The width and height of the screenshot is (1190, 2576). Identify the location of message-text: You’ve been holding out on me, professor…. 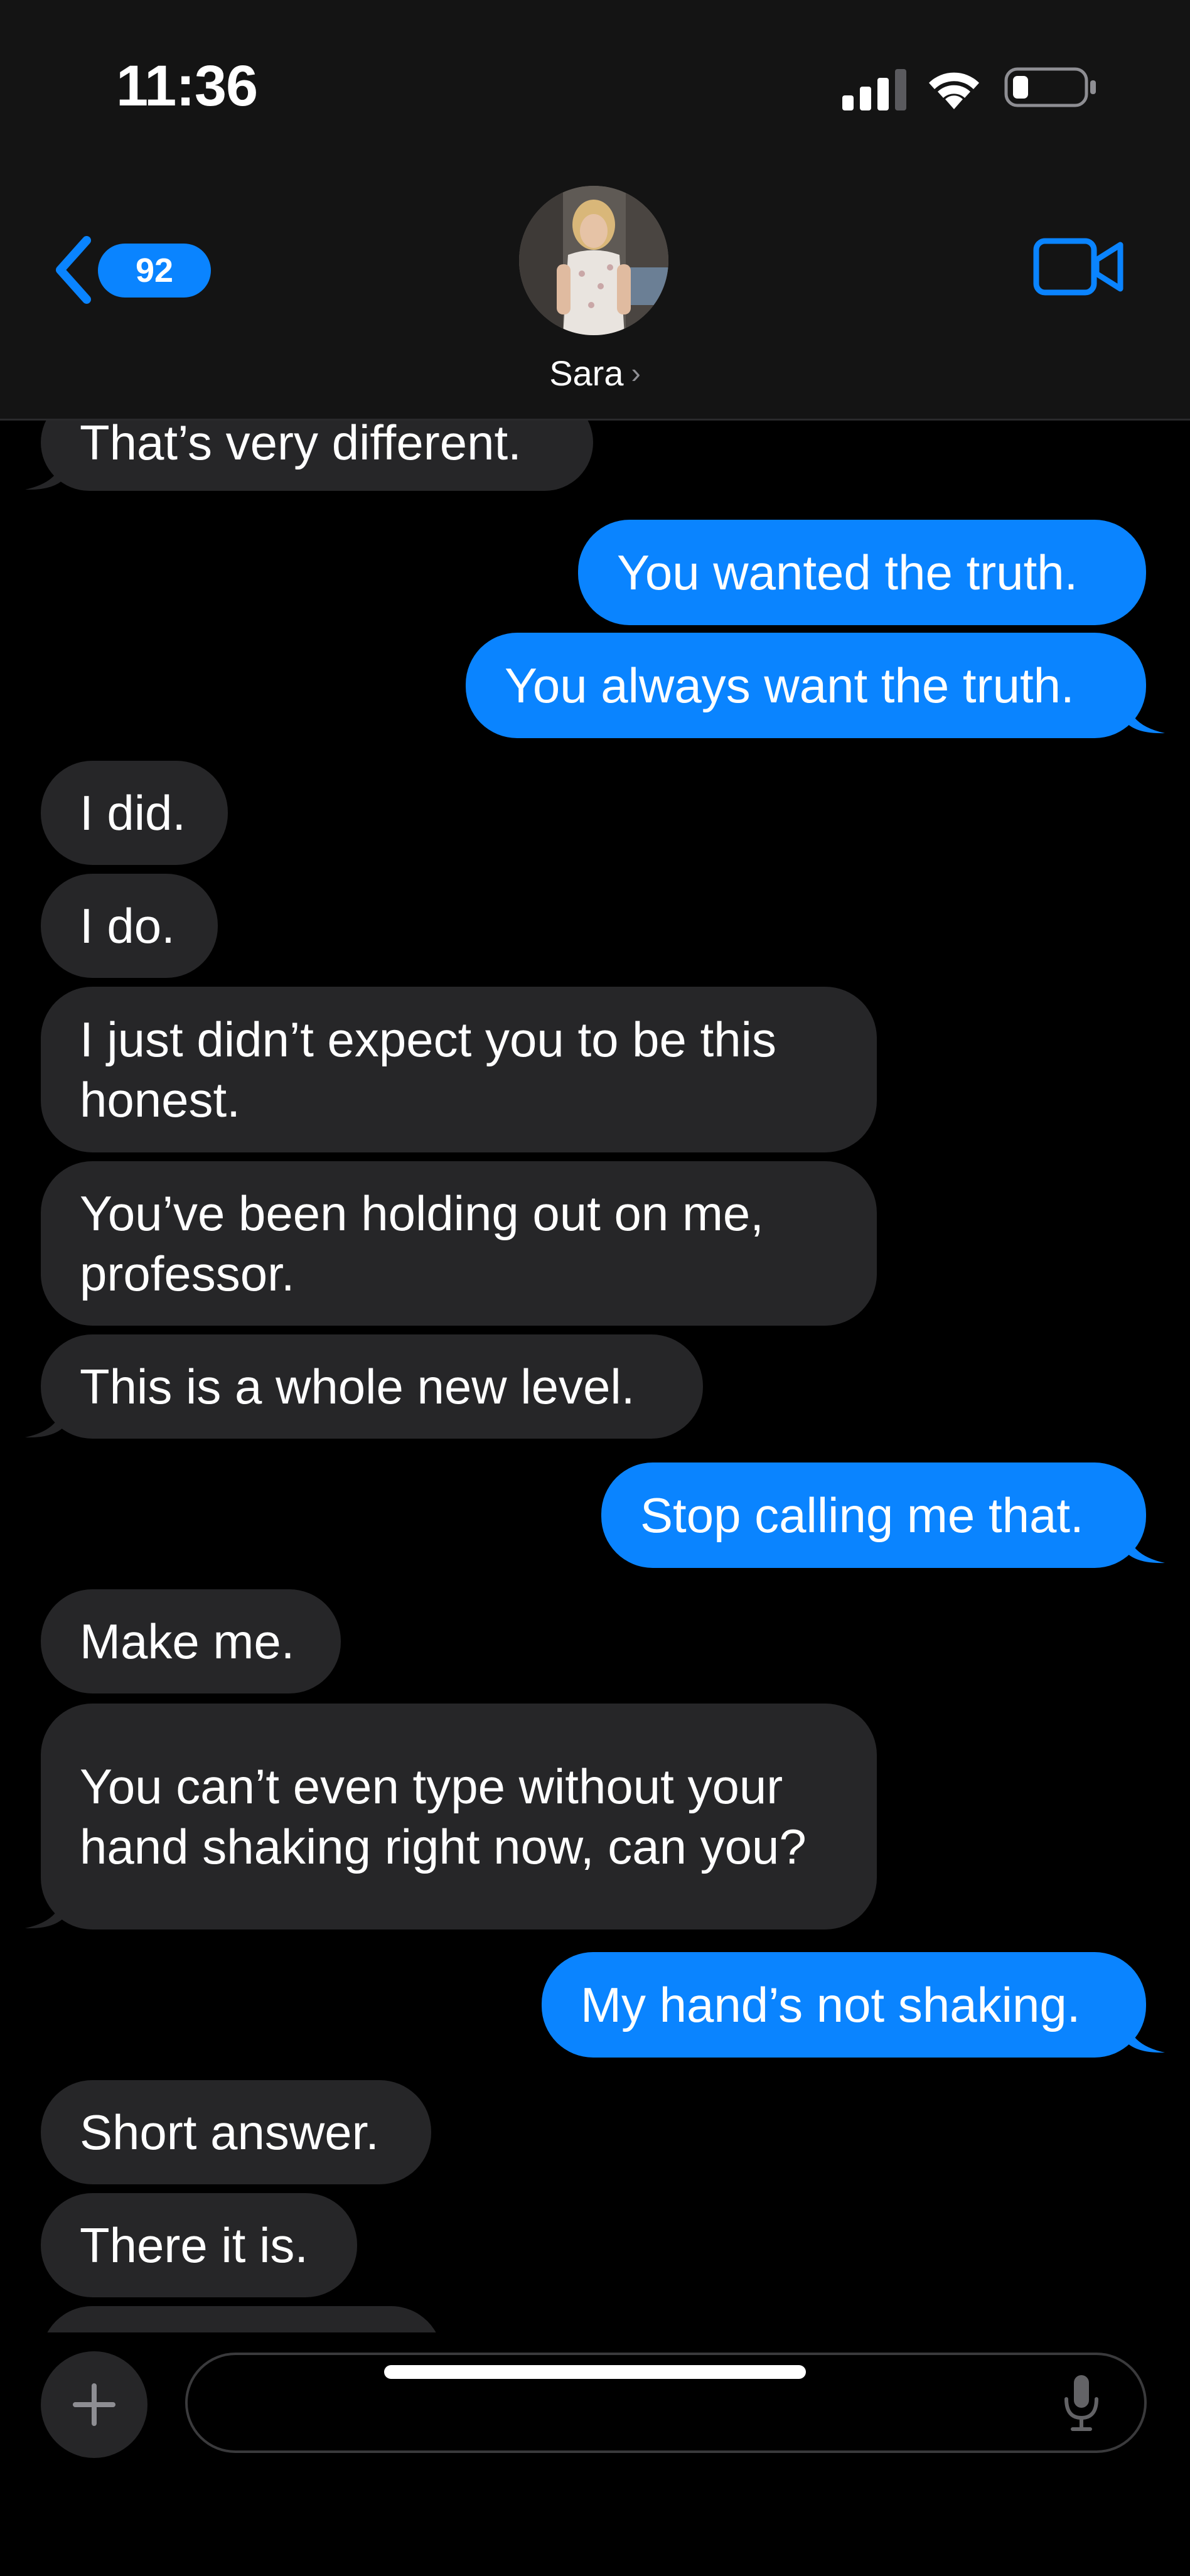
(429, 1243).